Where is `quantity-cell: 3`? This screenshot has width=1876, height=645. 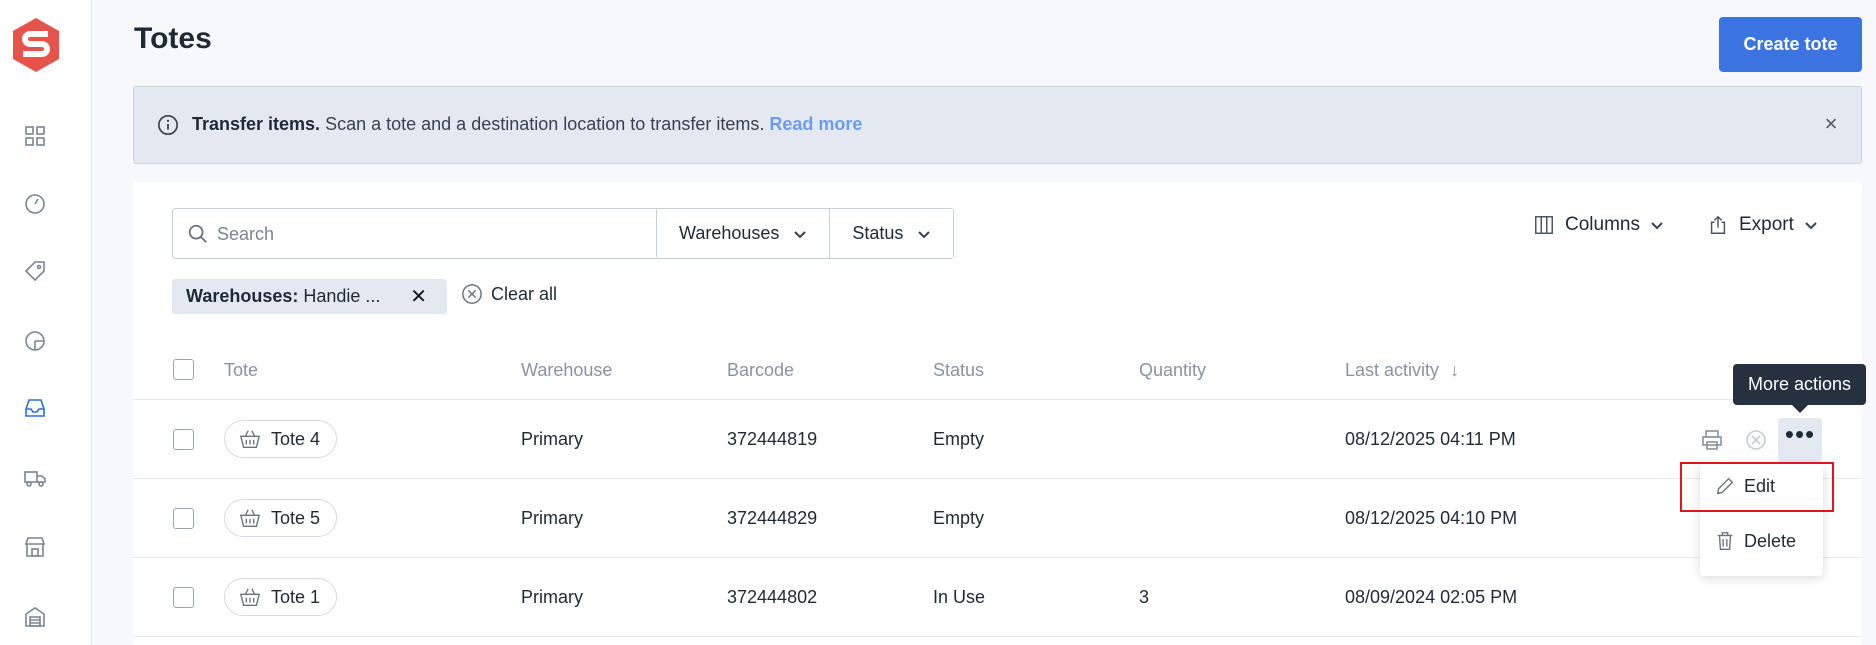
quantity-cell: 3 is located at coordinates (1144, 597).